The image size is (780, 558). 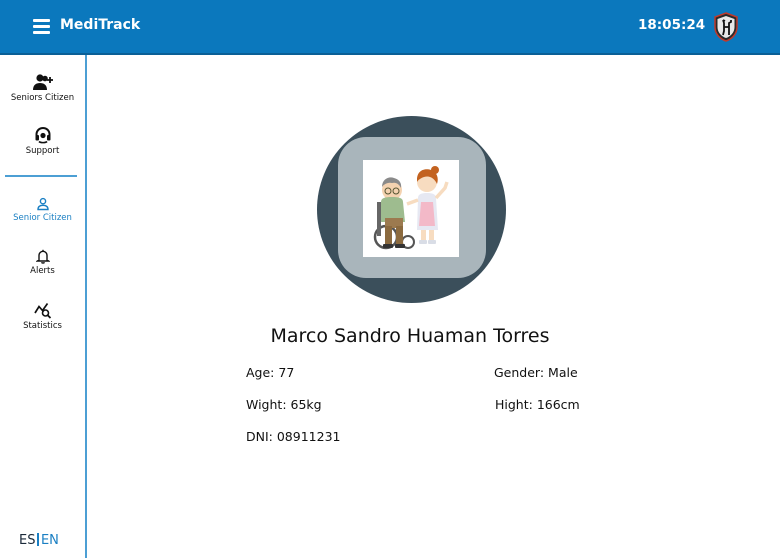 I want to click on app-title: MediTrack, so click(x=100, y=25).